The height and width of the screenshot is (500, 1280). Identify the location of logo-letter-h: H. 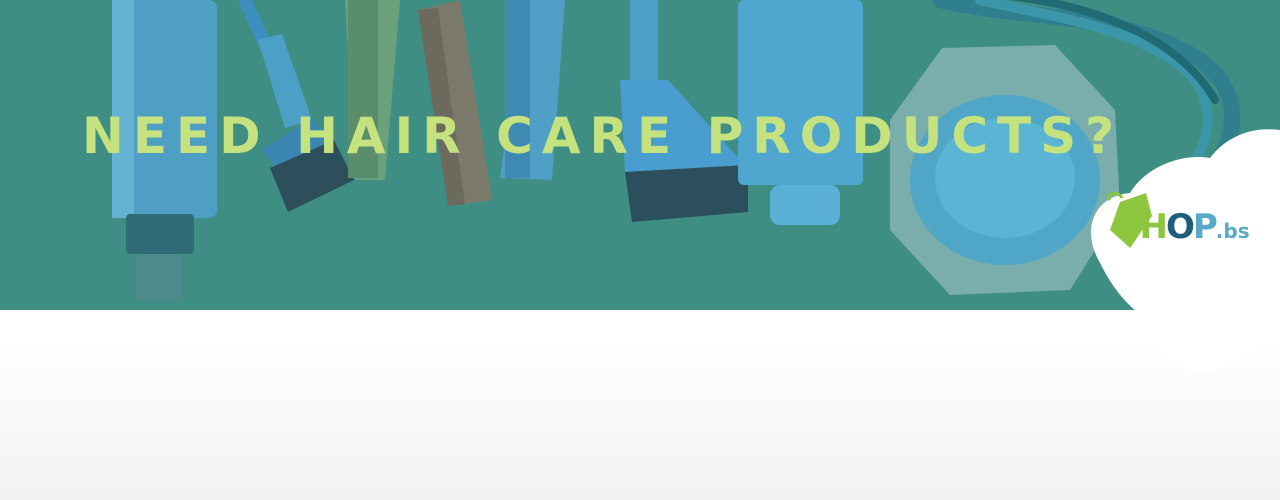
(1154, 227).